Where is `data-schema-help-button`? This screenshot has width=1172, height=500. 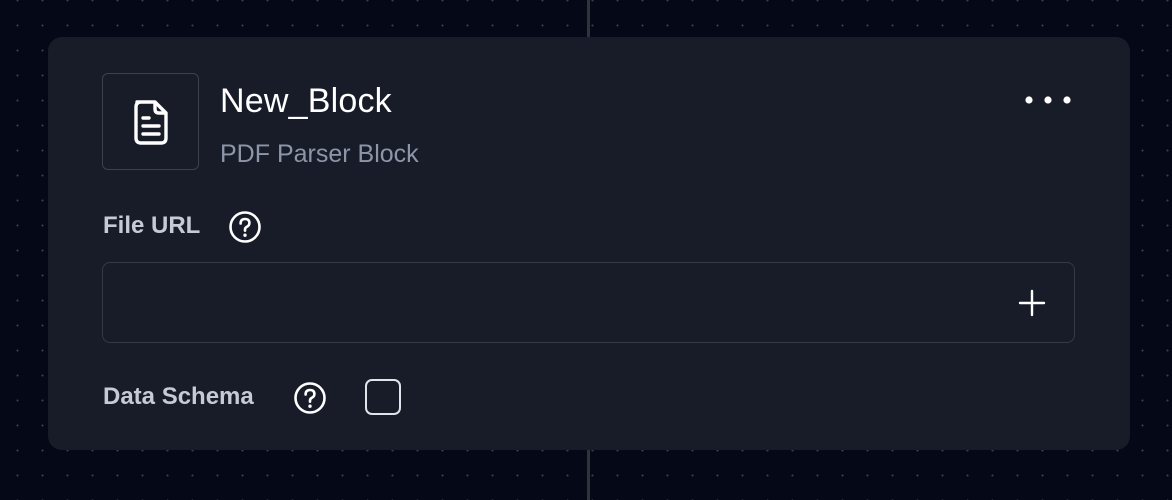 data-schema-help-button is located at coordinates (310, 398).